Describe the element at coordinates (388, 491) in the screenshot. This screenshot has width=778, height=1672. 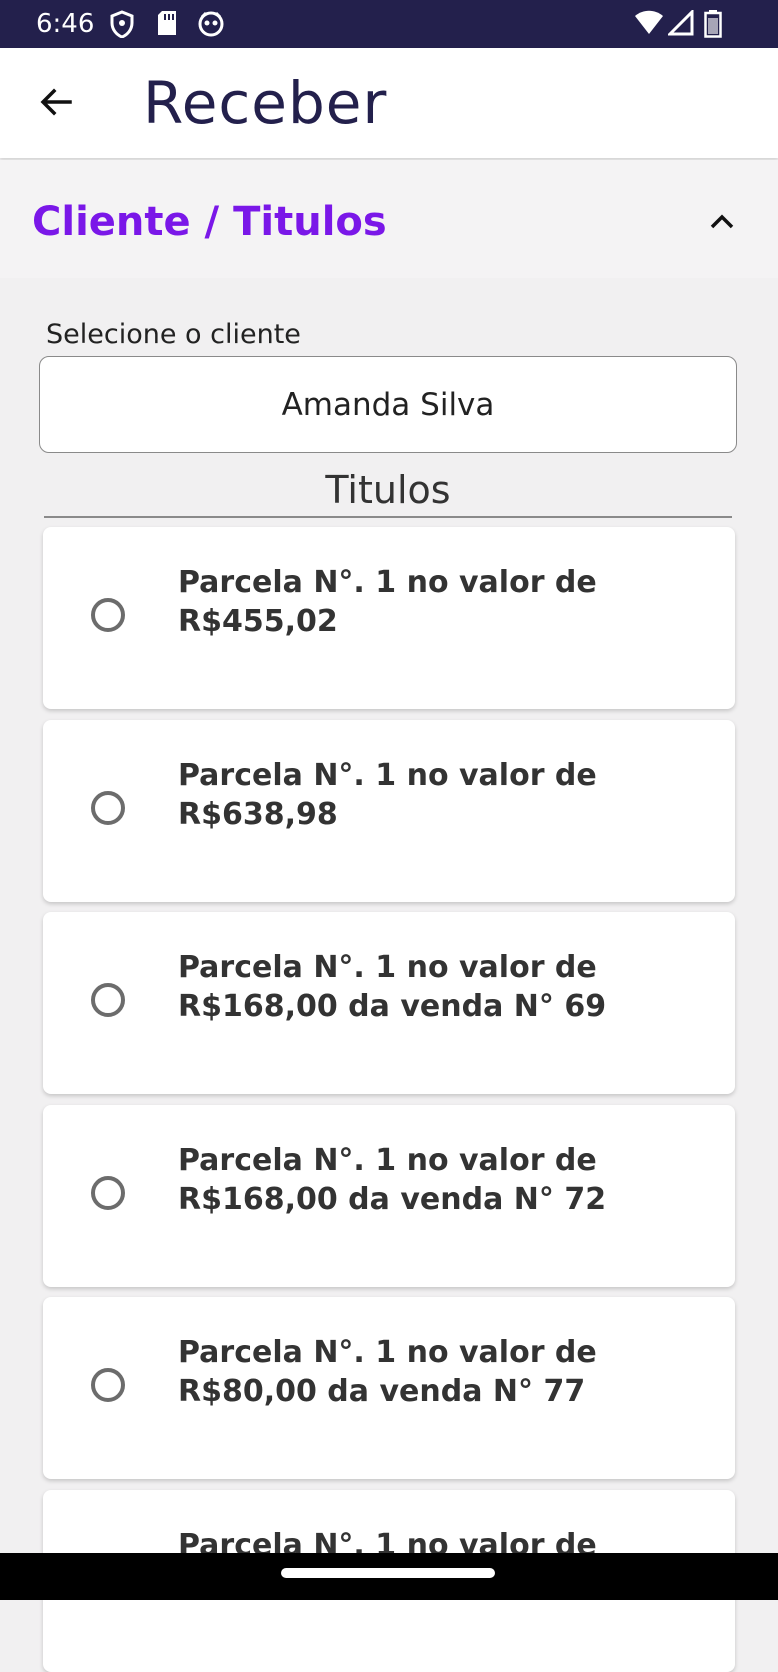
I see `titulos-heading: Titulos` at that location.